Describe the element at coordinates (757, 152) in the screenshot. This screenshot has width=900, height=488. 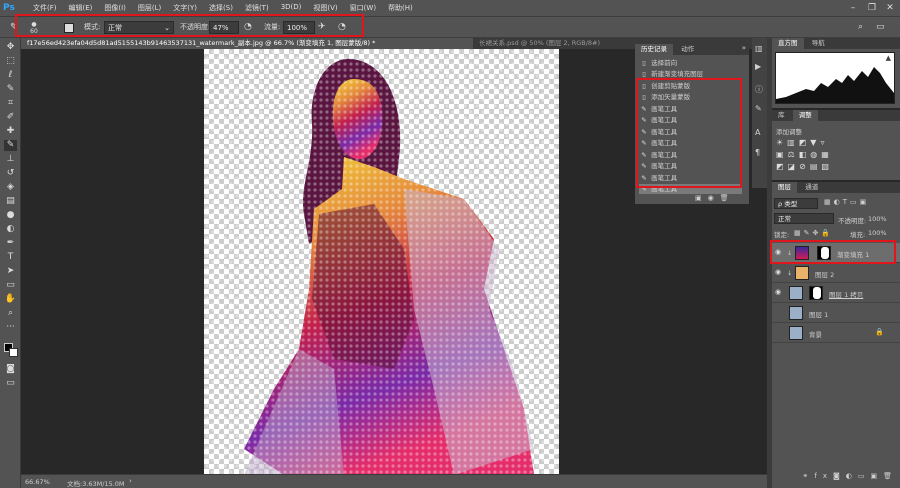
I see `paragraph-icon: ¶` at that location.